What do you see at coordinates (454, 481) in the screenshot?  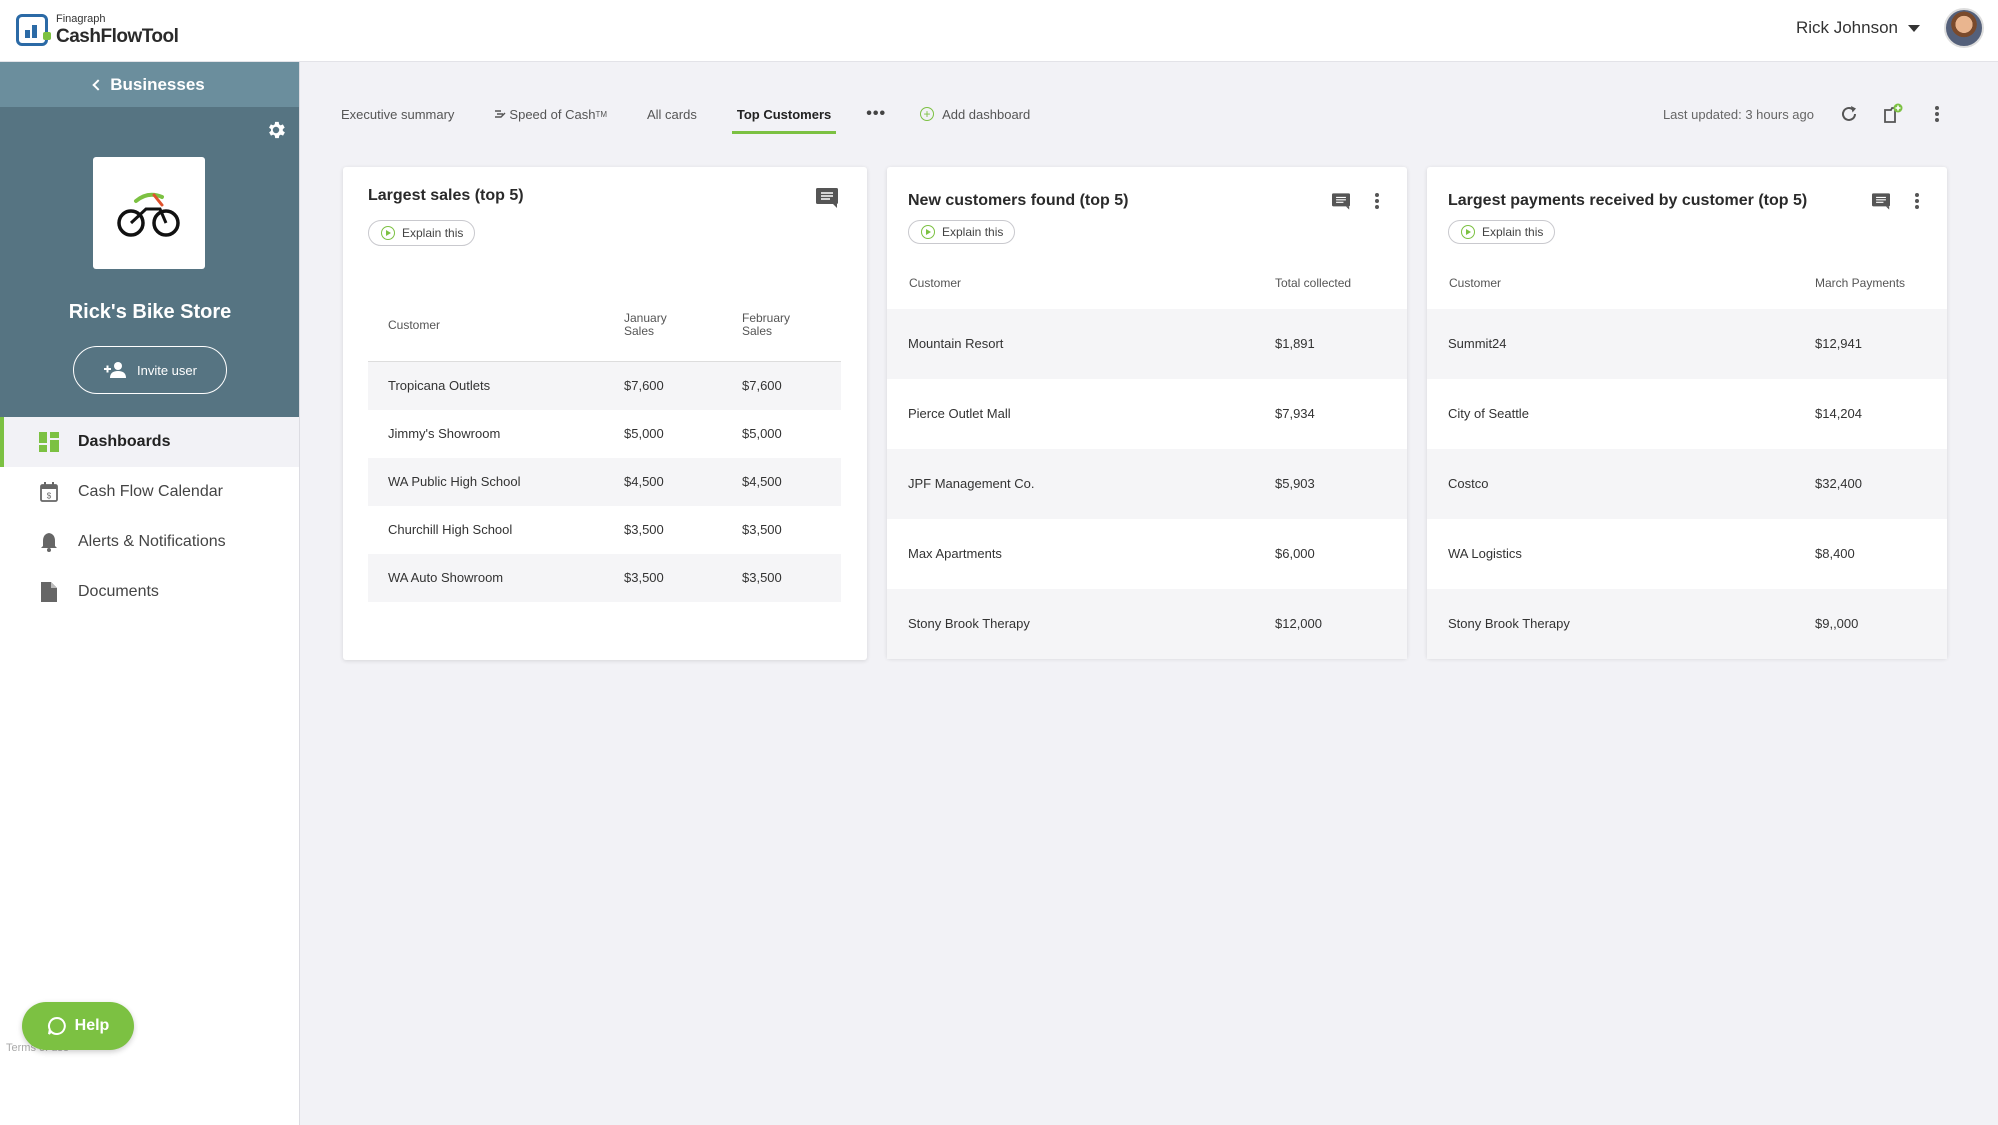 I see `customer-cell: WA Public High School` at bounding box center [454, 481].